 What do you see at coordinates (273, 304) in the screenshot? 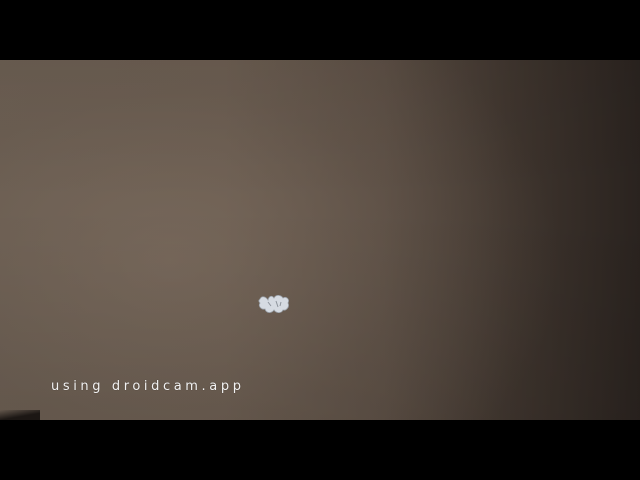
I see `wall-speck-icon` at bounding box center [273, 304].